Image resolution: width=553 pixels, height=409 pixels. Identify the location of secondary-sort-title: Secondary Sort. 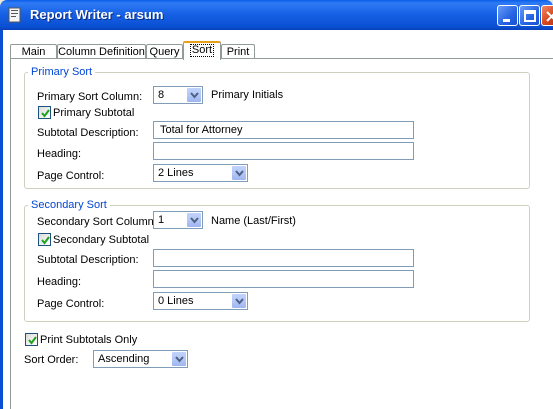
(69, 205).